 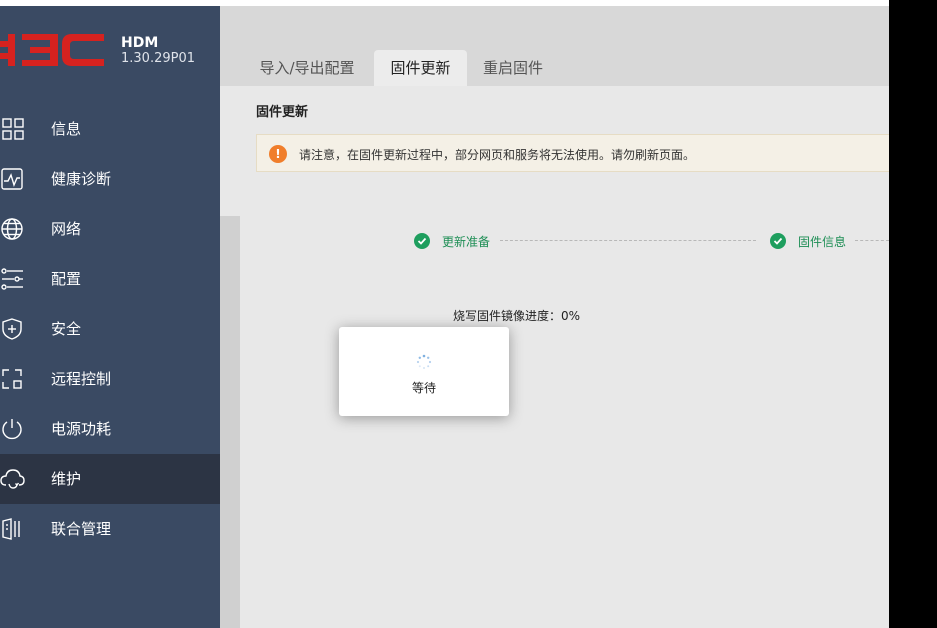 What do you see at coordinates (66, 279) in the screenshot?
I see `sidebar-item-label: 配置` at bounding box center [66, 279].